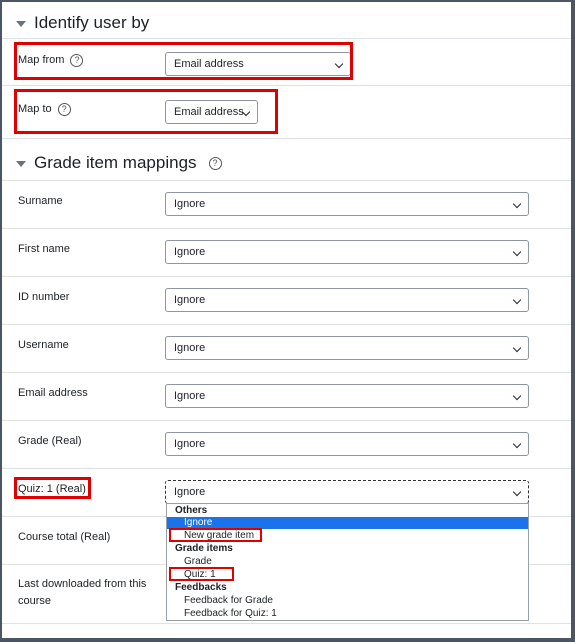  What do you see at coordinates (115, 162) in the screenshot?
I see `section-title-mappings: Grade item mappings` at bounding box center [115, 162].